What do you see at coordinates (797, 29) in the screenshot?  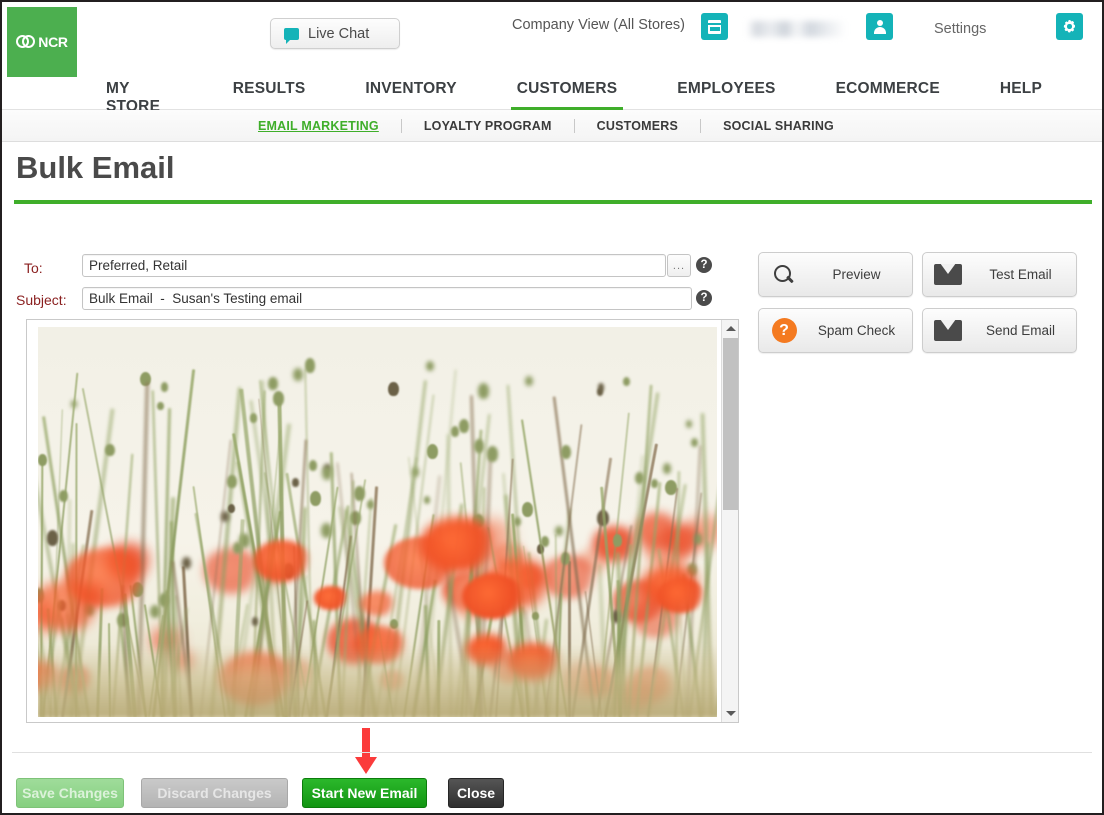 I see `username-redacted` at bounding box center [797, 29].